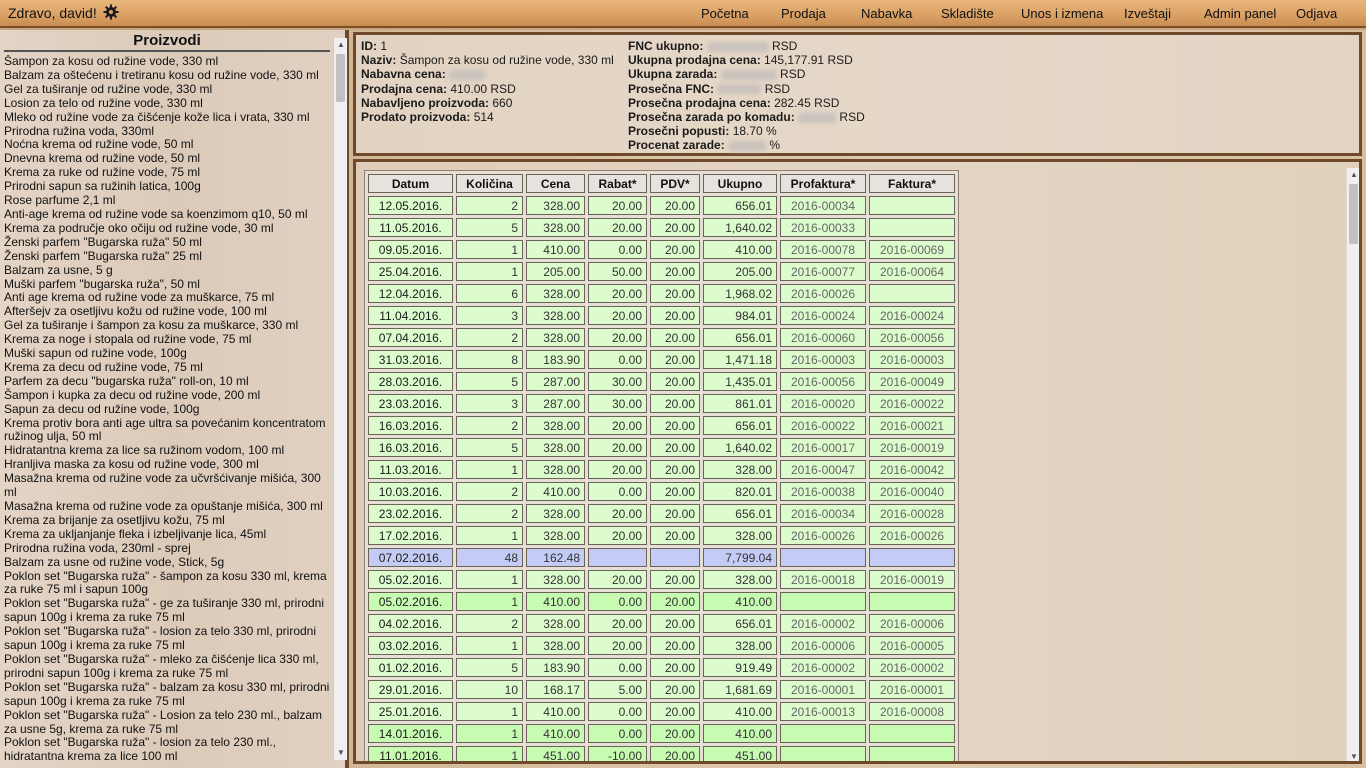 This screenshot has width=1366, height=768. I want to click on table-cell: 2016-00038, so click(823, 491).